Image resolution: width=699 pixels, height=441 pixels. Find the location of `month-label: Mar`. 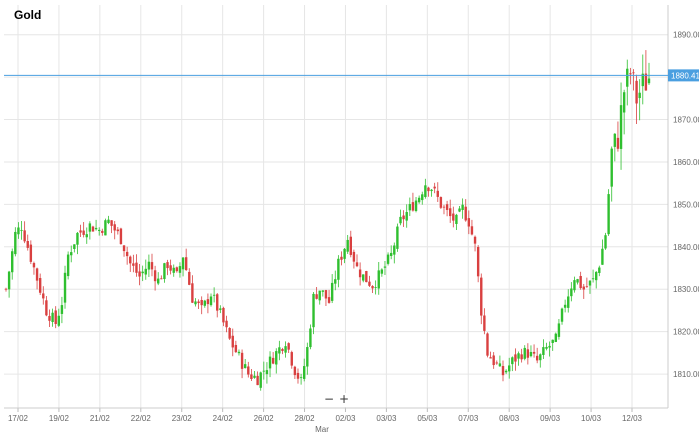

month-label: Mar is located at coordinates (322, 429).